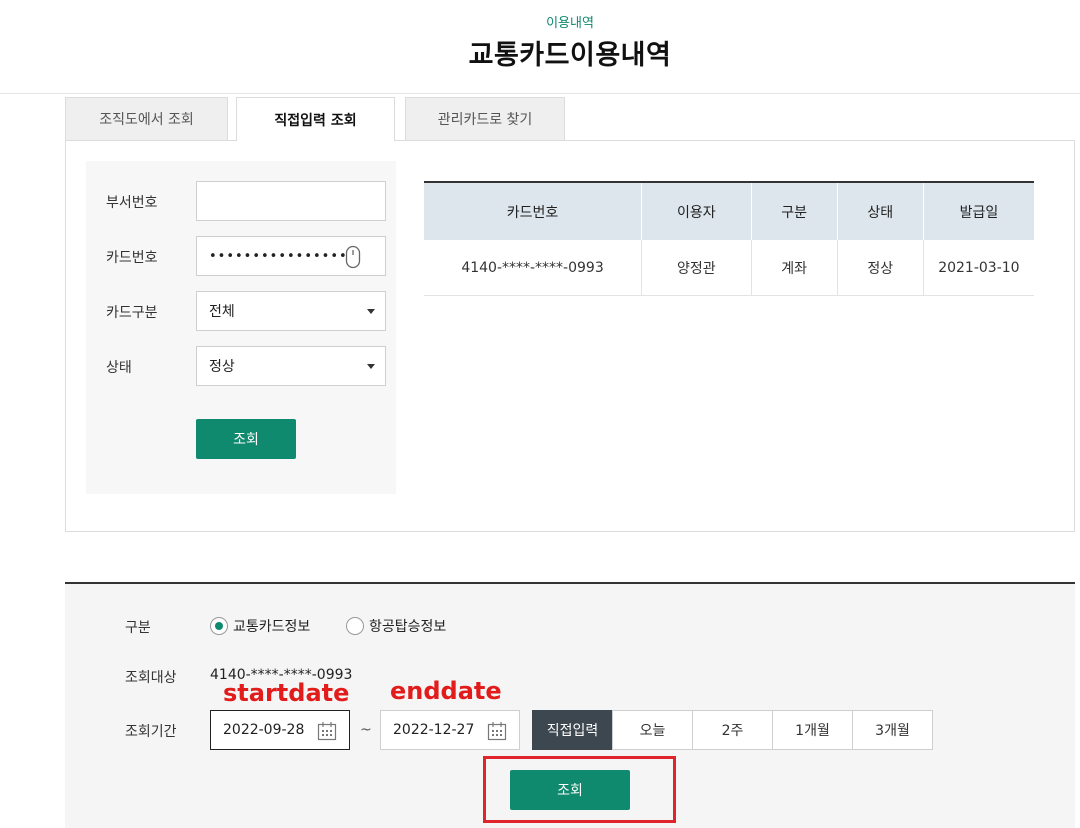 This screenshot has height=828, width=1080. Describe the element at coordinates (132, 203) in the screenshot. I see `dept-label: 부서번호` at that location.